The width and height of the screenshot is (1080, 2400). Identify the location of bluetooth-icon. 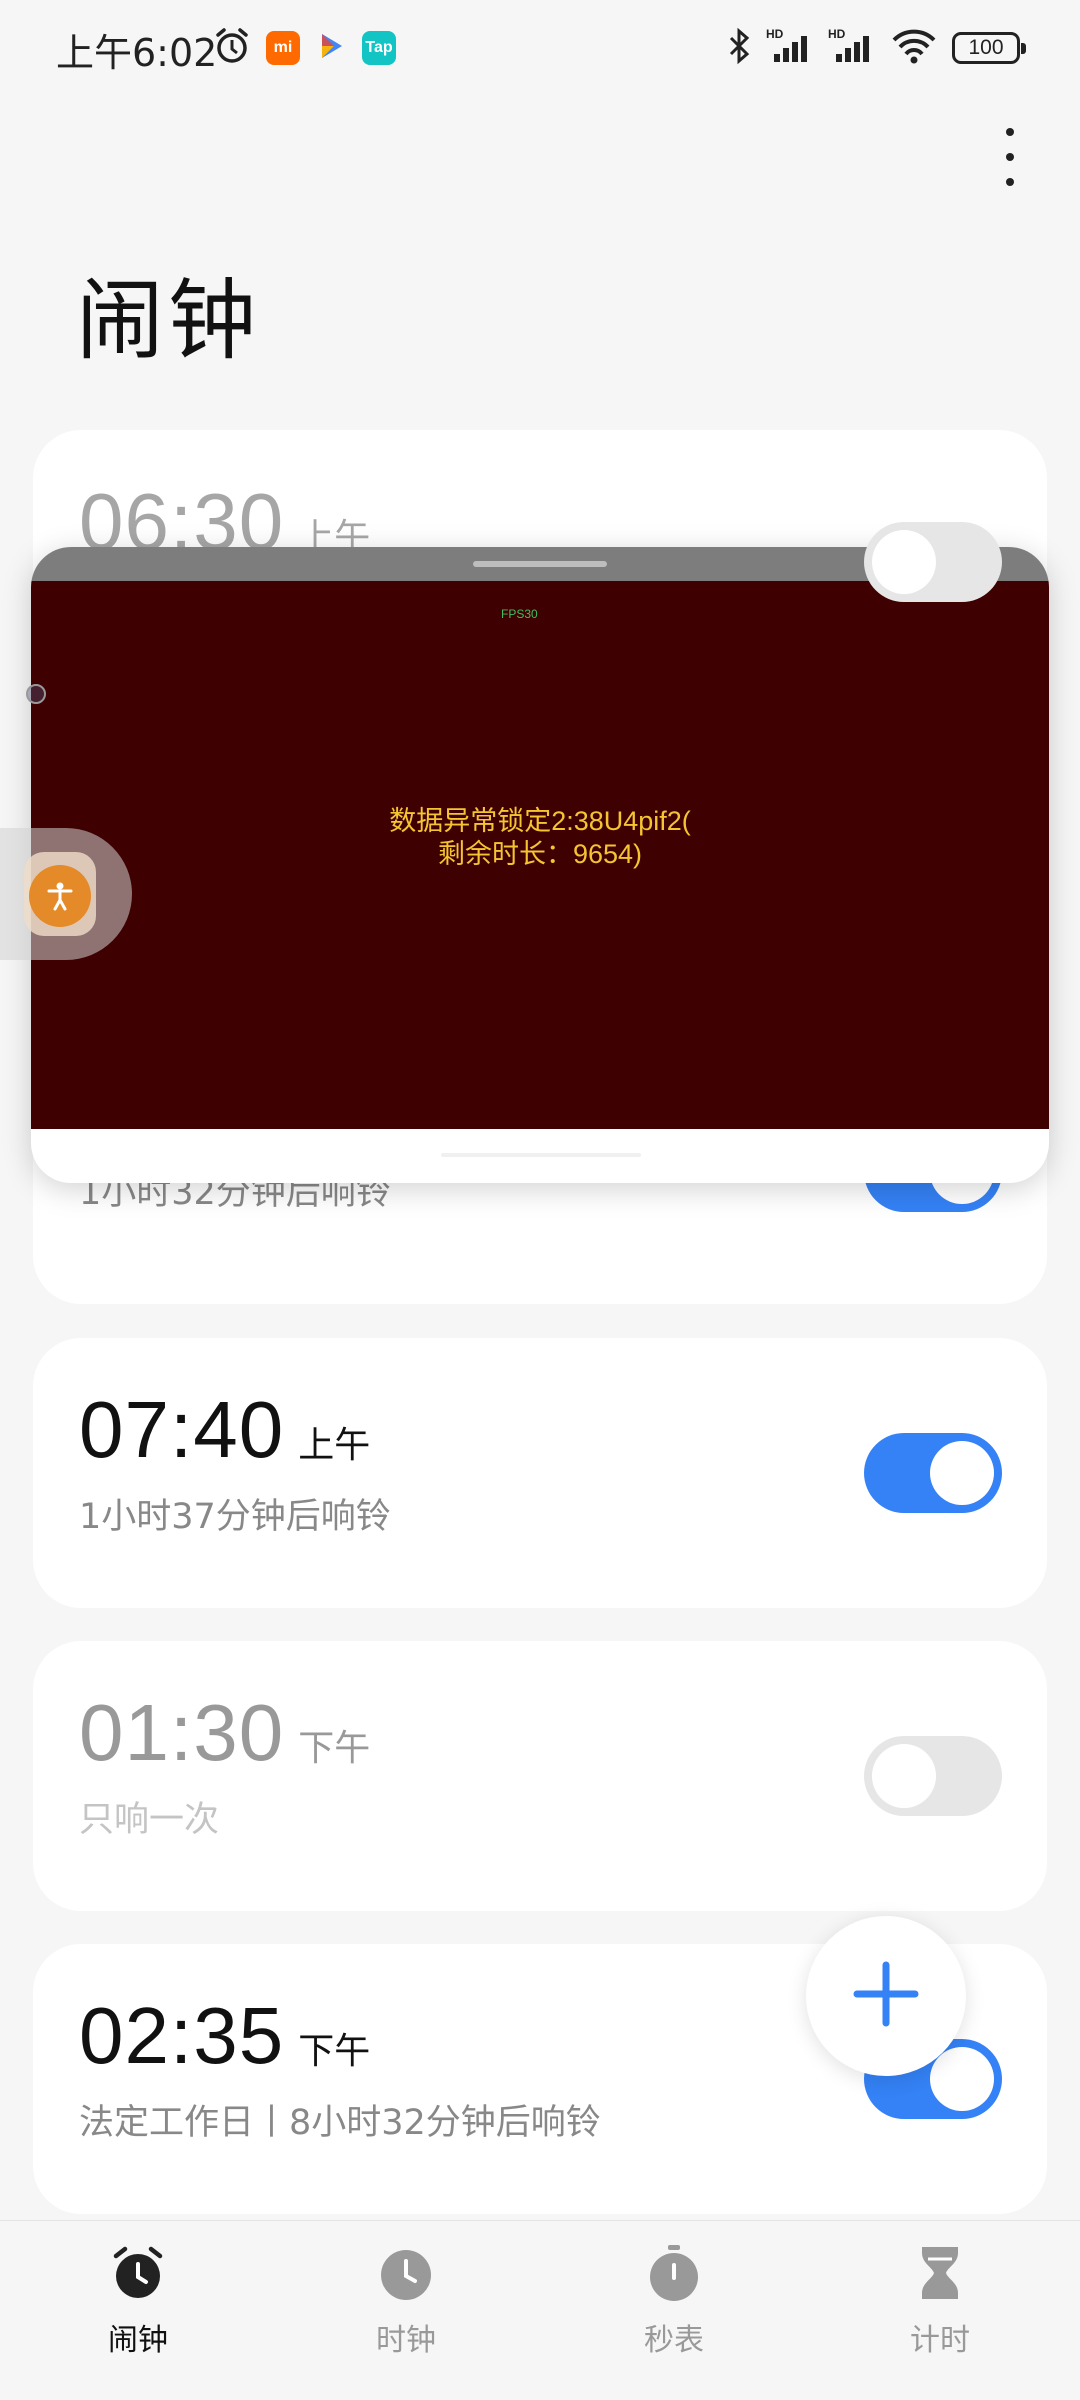
(740, 48).